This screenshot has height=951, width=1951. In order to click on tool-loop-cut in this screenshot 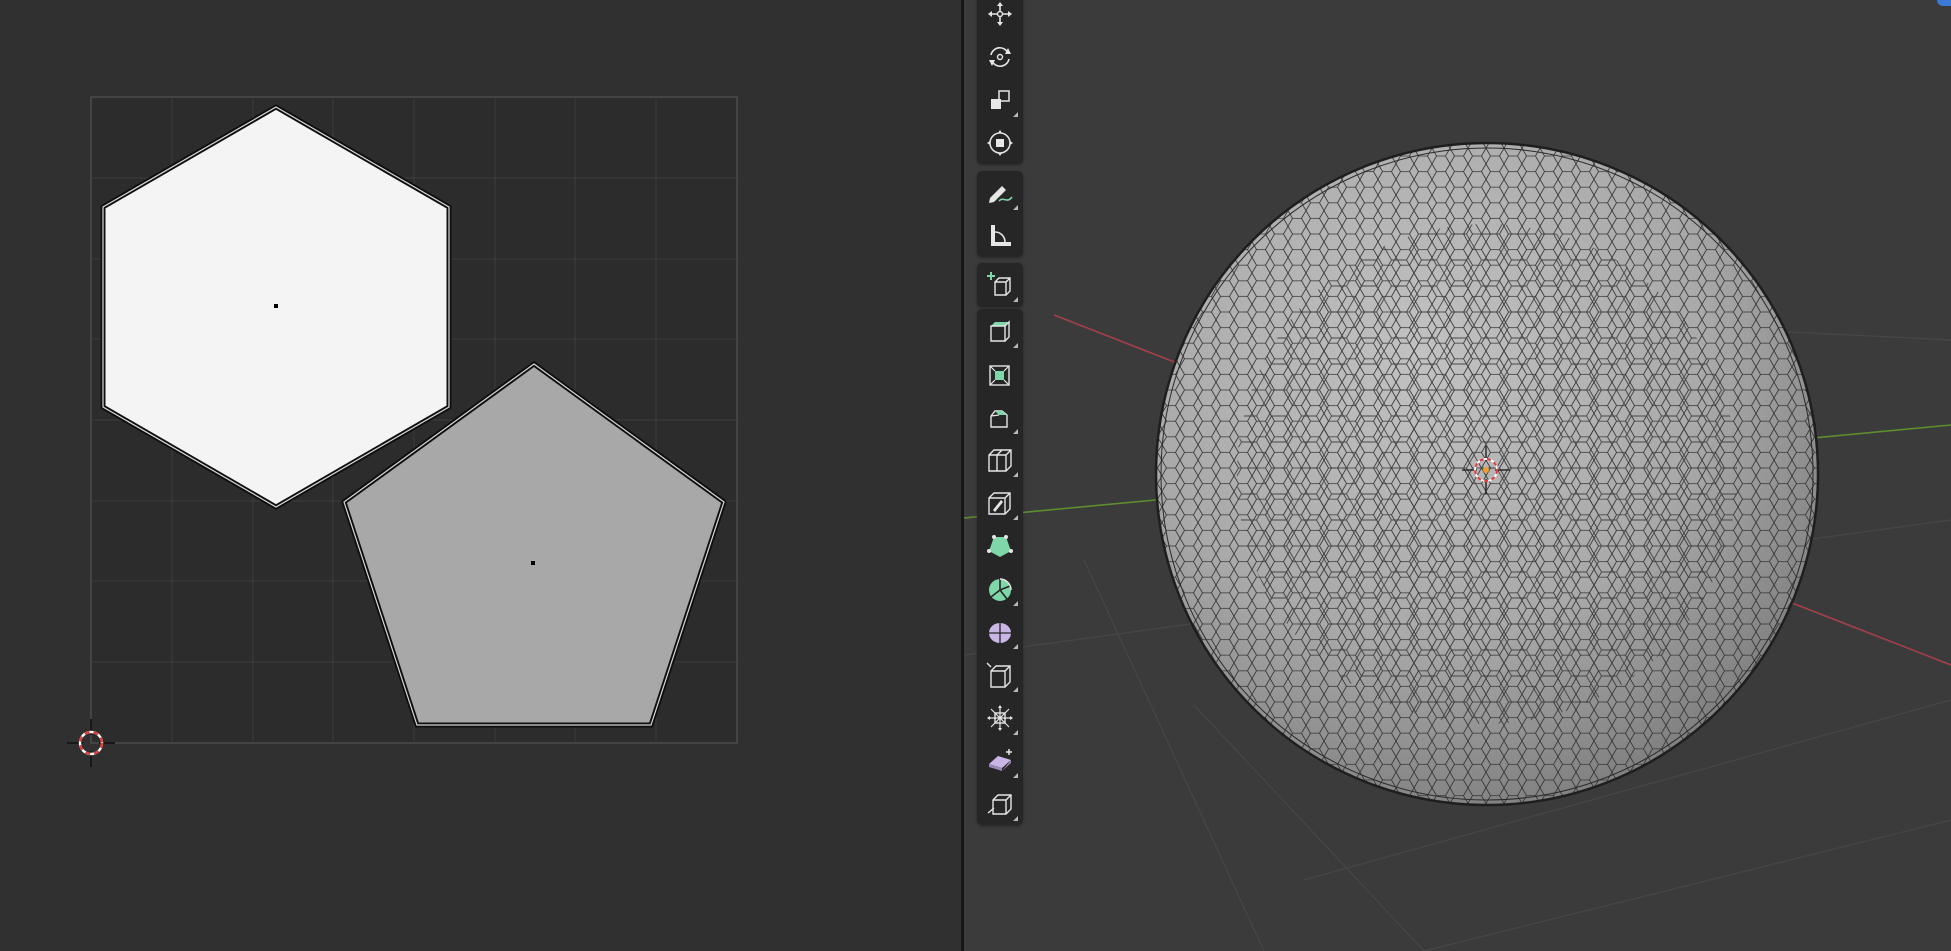, I will do `click(1000, 460)`.